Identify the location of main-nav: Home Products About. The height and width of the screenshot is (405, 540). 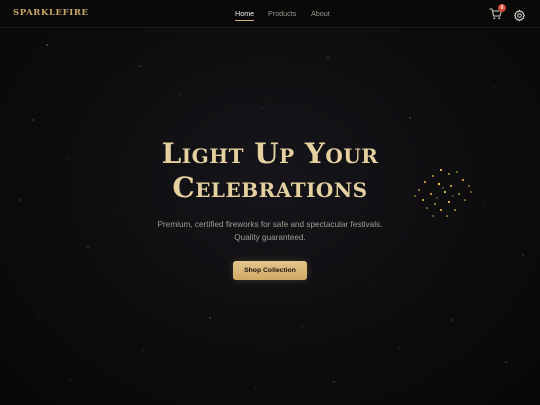
(270, 16).